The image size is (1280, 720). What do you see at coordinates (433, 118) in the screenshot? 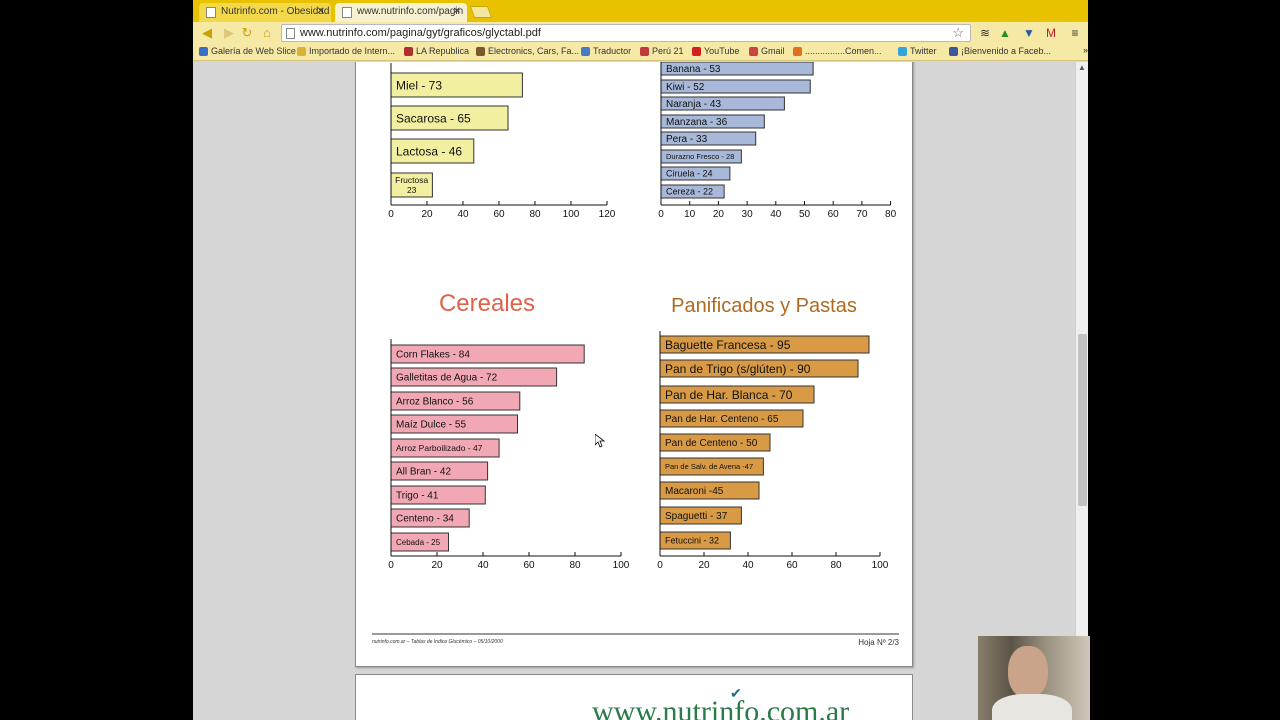
I see `bar-label: Sacarosa - 65` at bounding box center [433, 118].